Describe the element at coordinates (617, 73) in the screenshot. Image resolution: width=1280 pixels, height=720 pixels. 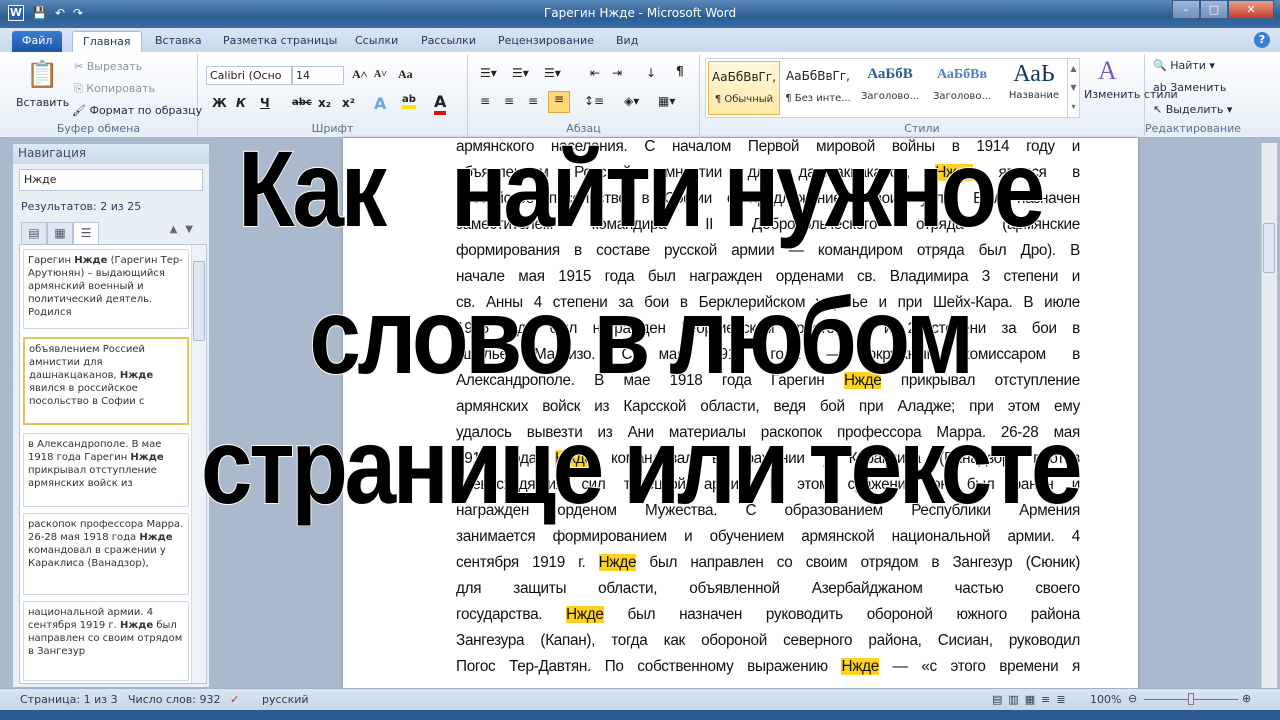
I see `increase-indent-icon: ⇥` at that location.